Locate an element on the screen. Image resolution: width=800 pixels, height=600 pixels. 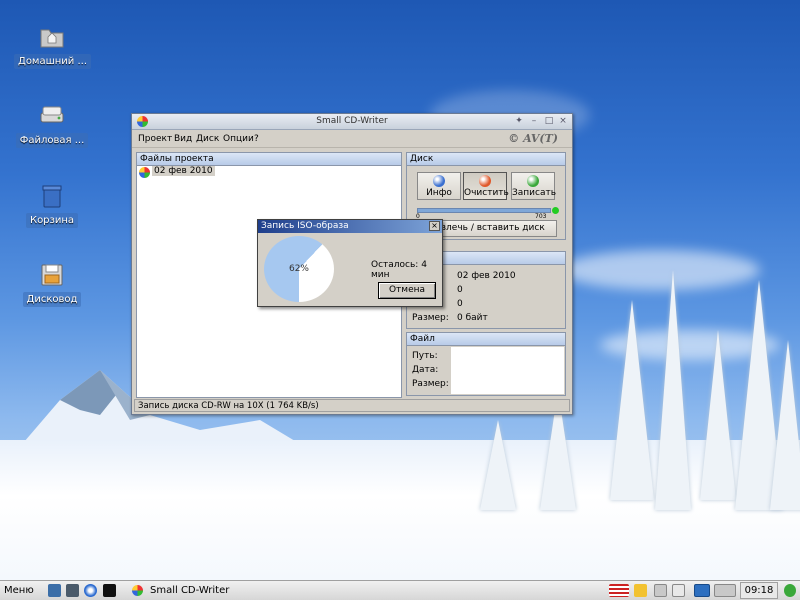
desktop-pager-active-icon is located at coordinates (702, 590).